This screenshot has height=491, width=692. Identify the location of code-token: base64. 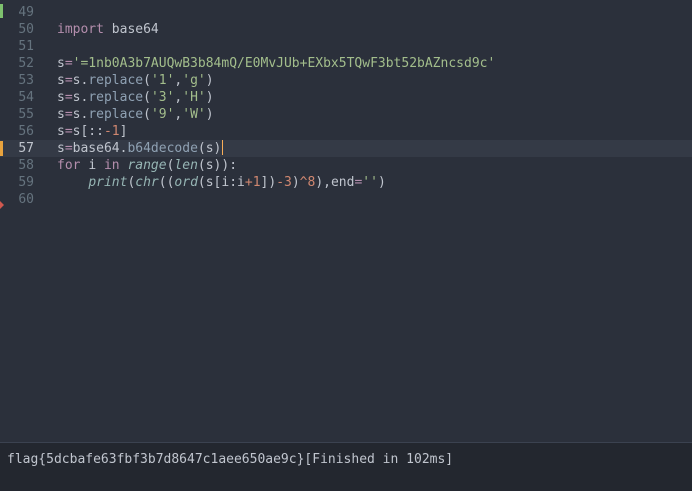
(135, 29).